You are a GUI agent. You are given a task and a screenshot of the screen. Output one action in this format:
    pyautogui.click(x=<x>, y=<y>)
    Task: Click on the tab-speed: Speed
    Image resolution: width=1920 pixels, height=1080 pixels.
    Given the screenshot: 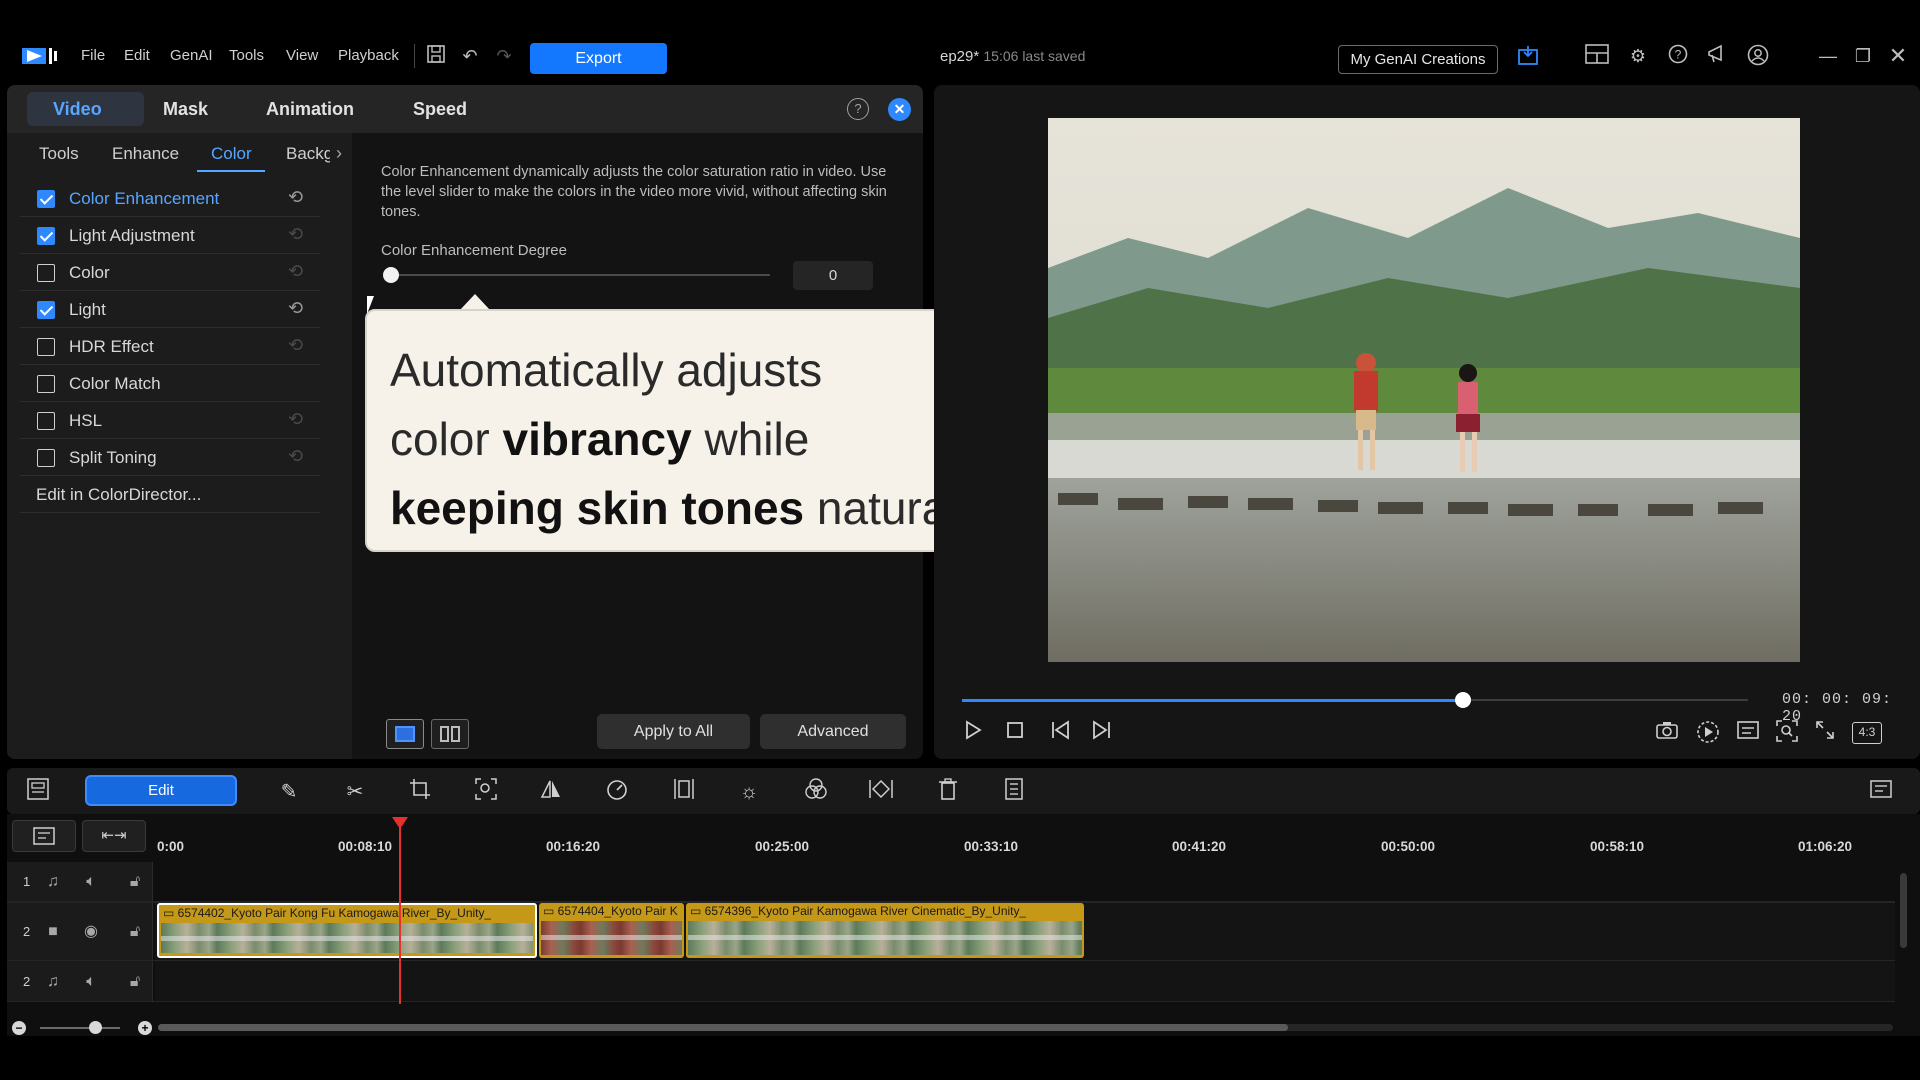 What is the action you would take?
    pyautogui.click(x=440, y=109)
    